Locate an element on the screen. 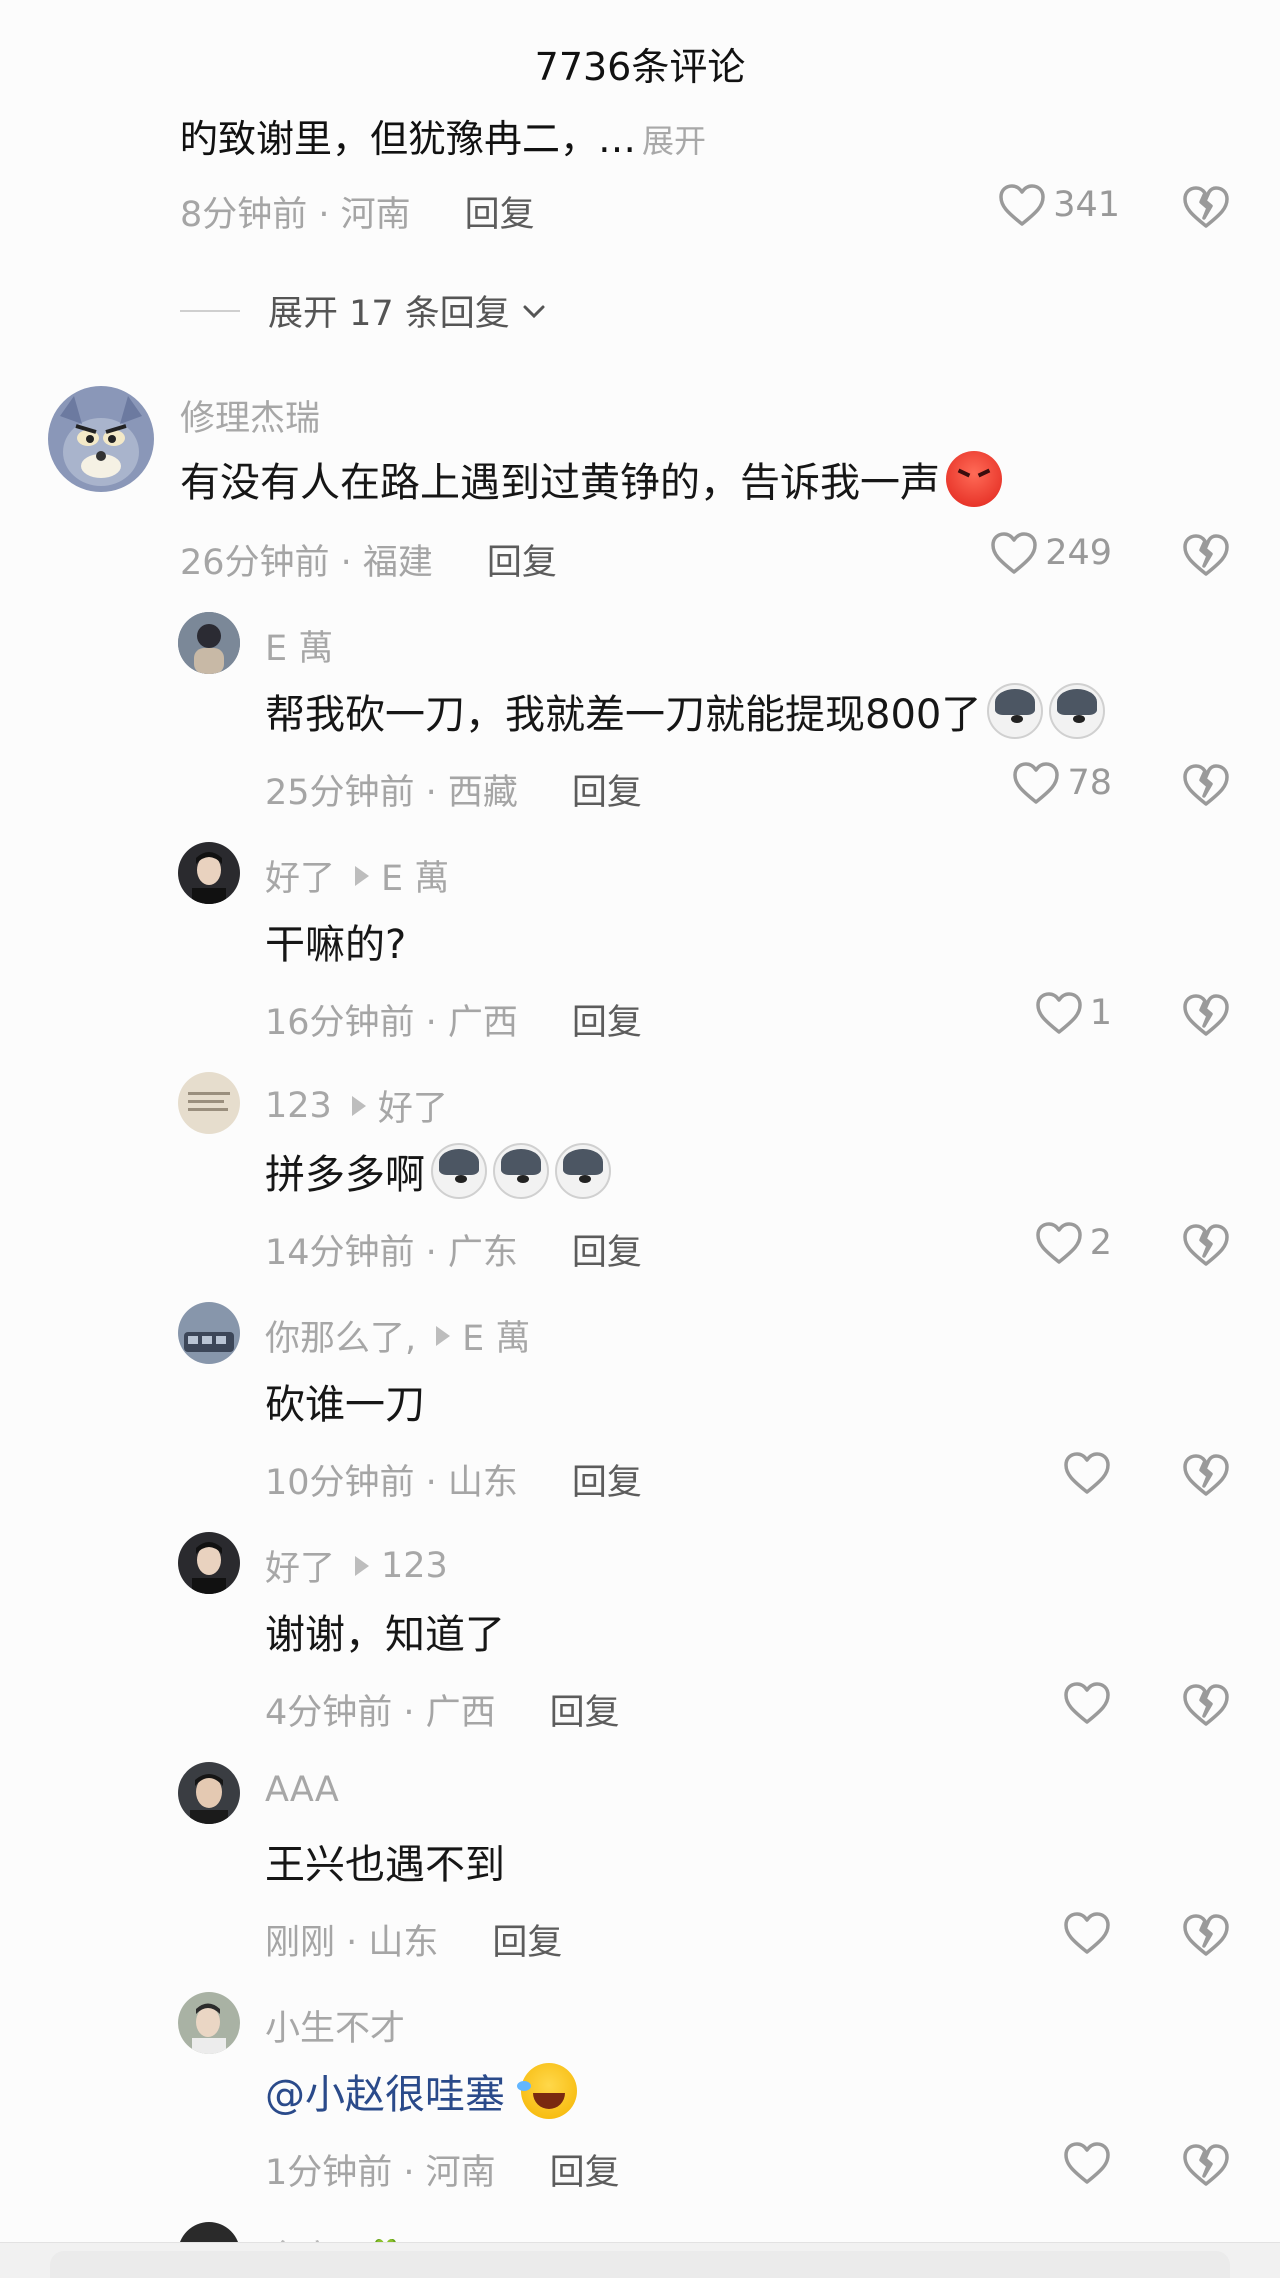 The width and height of the screenshot is (1280, 2278). like-button: 341 is located at coordinates (1058, 205).